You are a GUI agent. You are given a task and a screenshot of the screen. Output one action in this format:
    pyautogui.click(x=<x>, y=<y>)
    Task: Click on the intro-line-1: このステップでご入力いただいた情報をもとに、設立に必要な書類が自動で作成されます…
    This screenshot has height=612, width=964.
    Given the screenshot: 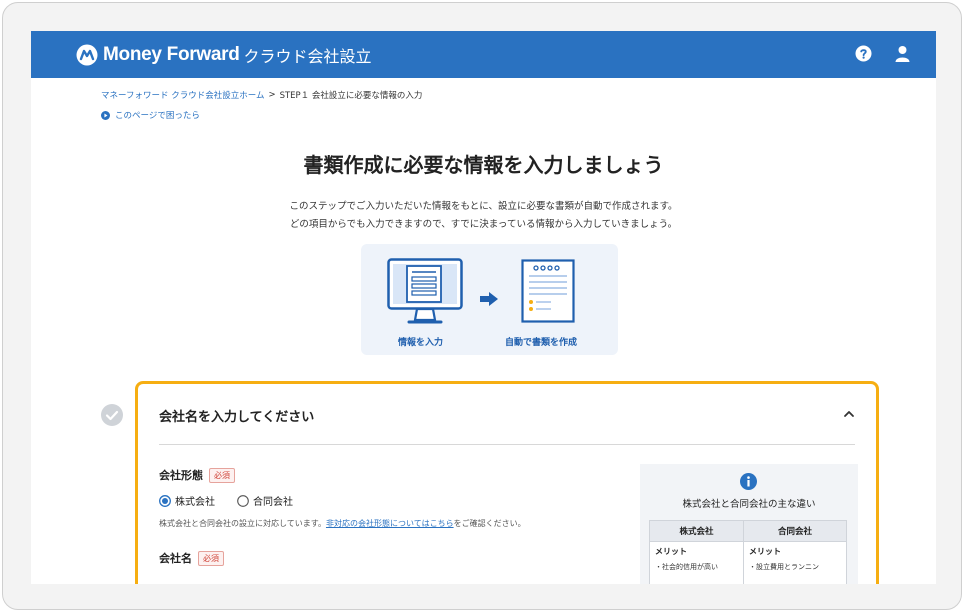 What is the action you would take?
    pyautogui.click(x=483, y=206)
    